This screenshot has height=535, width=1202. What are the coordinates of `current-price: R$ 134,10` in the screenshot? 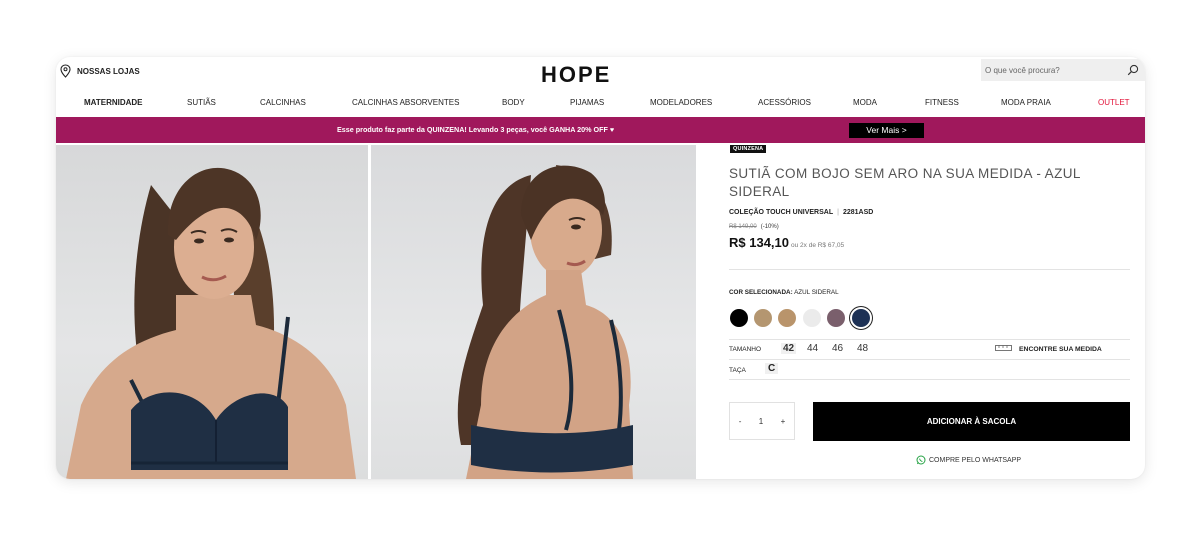 It's located at (759, 242).